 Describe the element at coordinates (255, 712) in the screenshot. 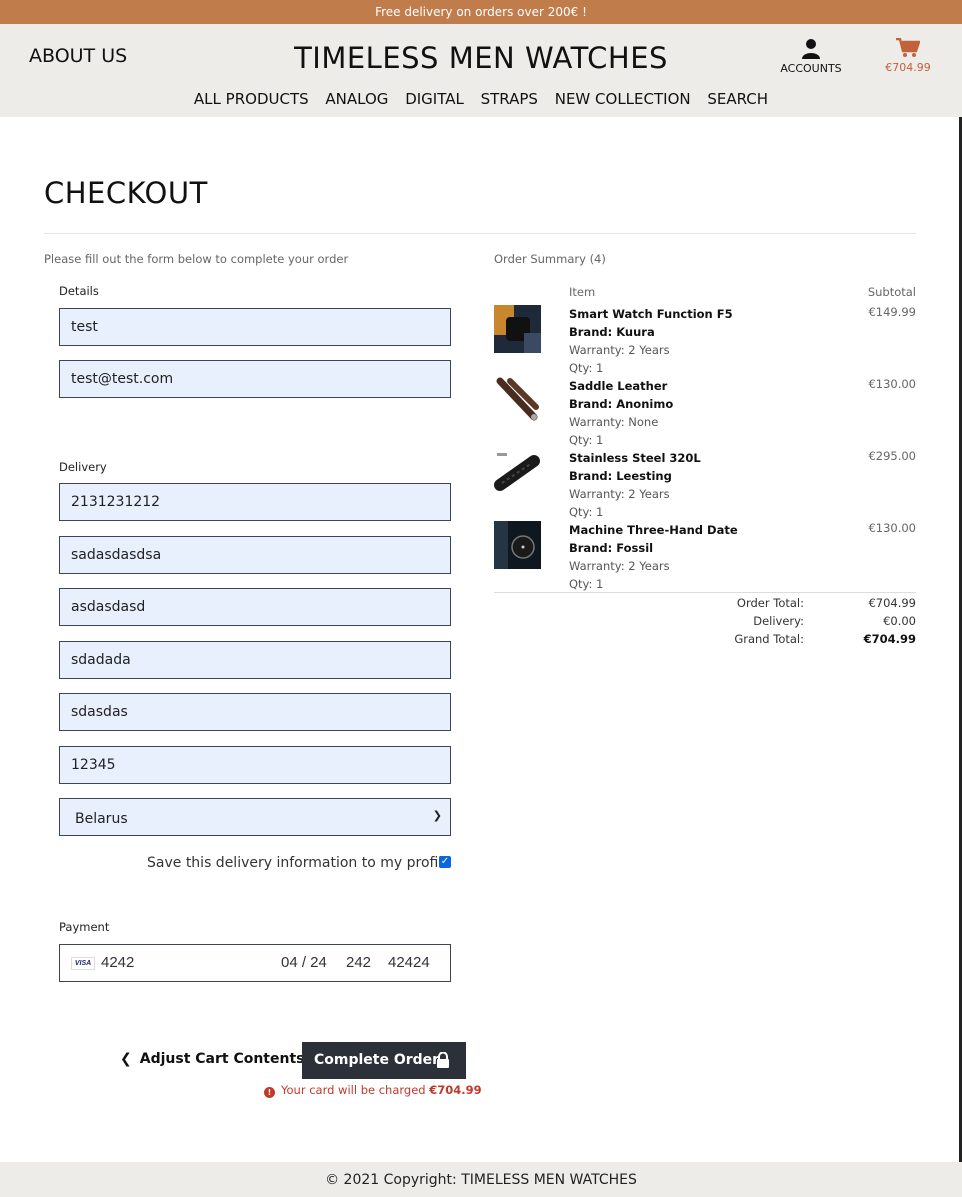

I see `county-field: sdasdas` at that location.